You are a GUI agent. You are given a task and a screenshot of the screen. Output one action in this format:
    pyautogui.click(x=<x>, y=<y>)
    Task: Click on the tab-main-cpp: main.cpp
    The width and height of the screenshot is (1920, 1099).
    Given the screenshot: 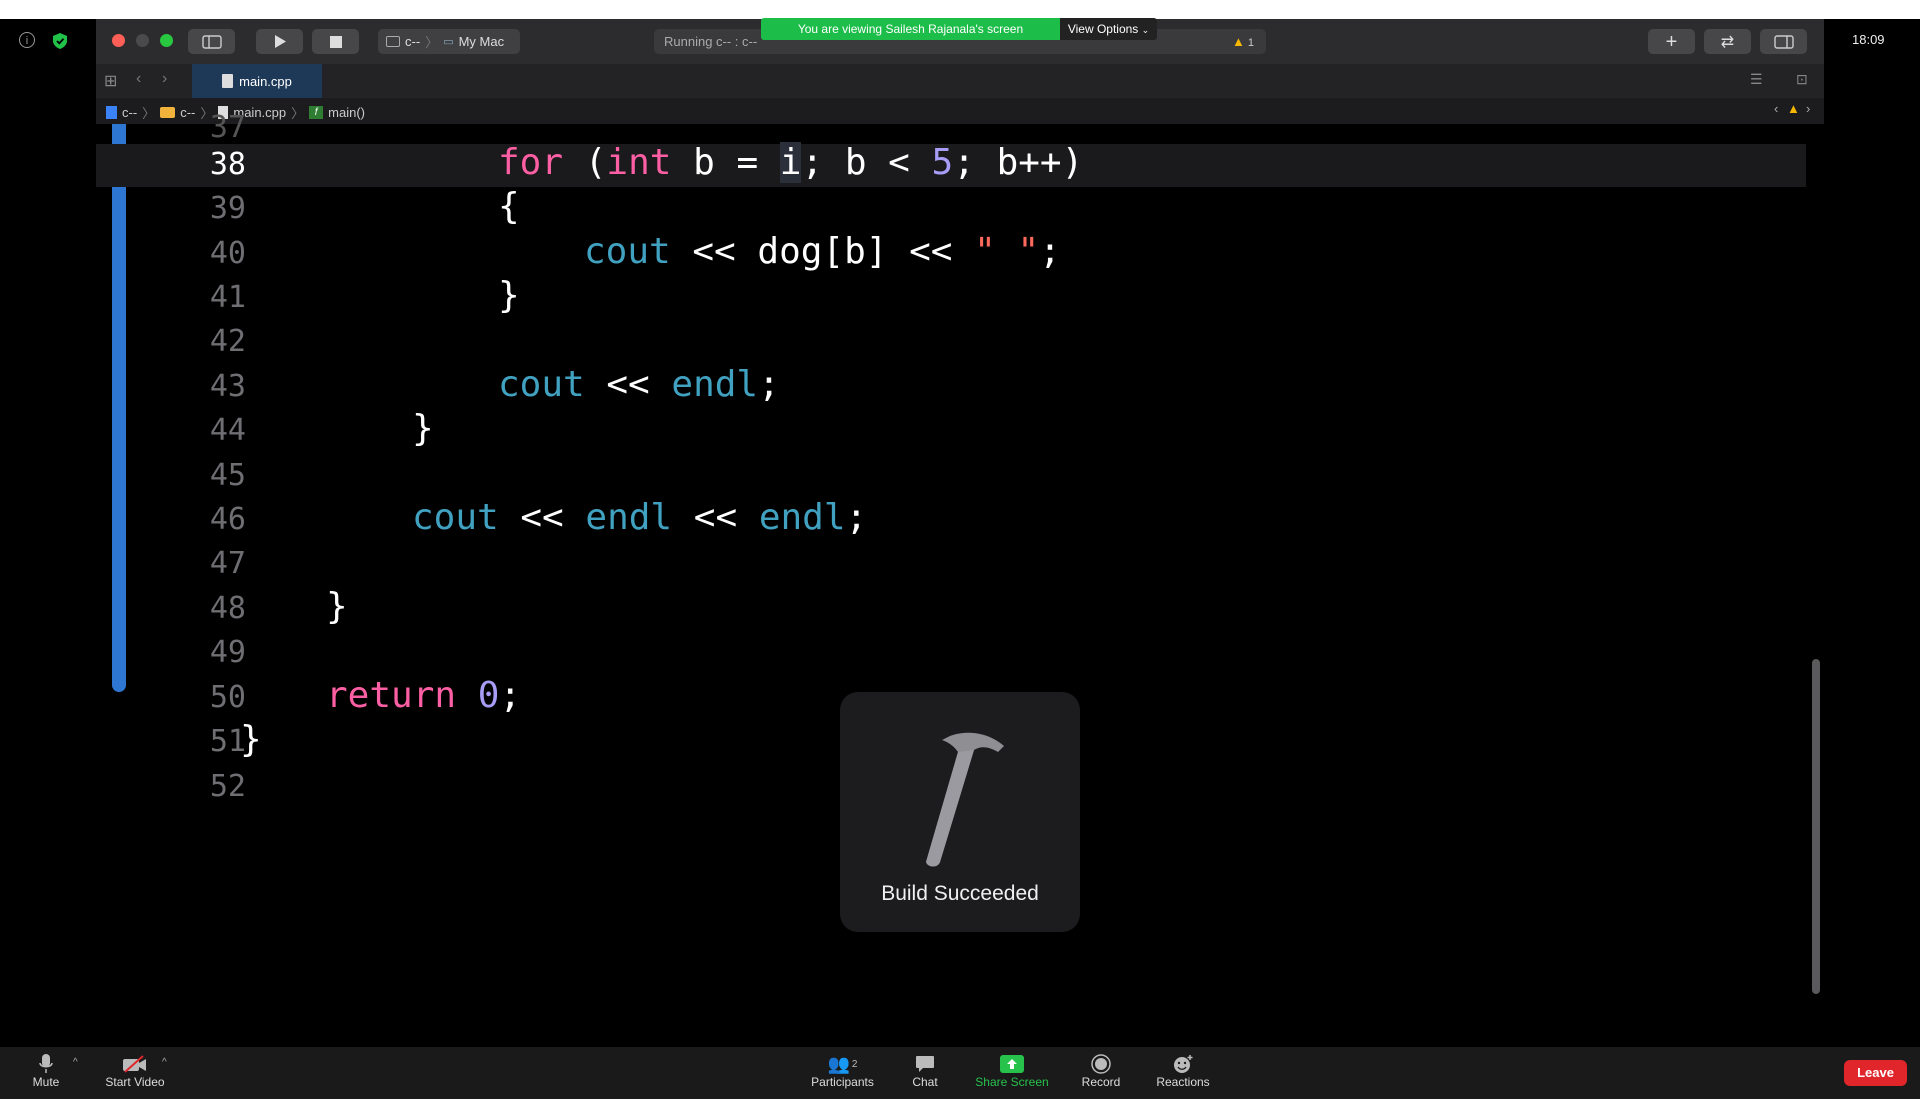 What is the action you would take?
    pyautogui.click(x=257, y=81)
    